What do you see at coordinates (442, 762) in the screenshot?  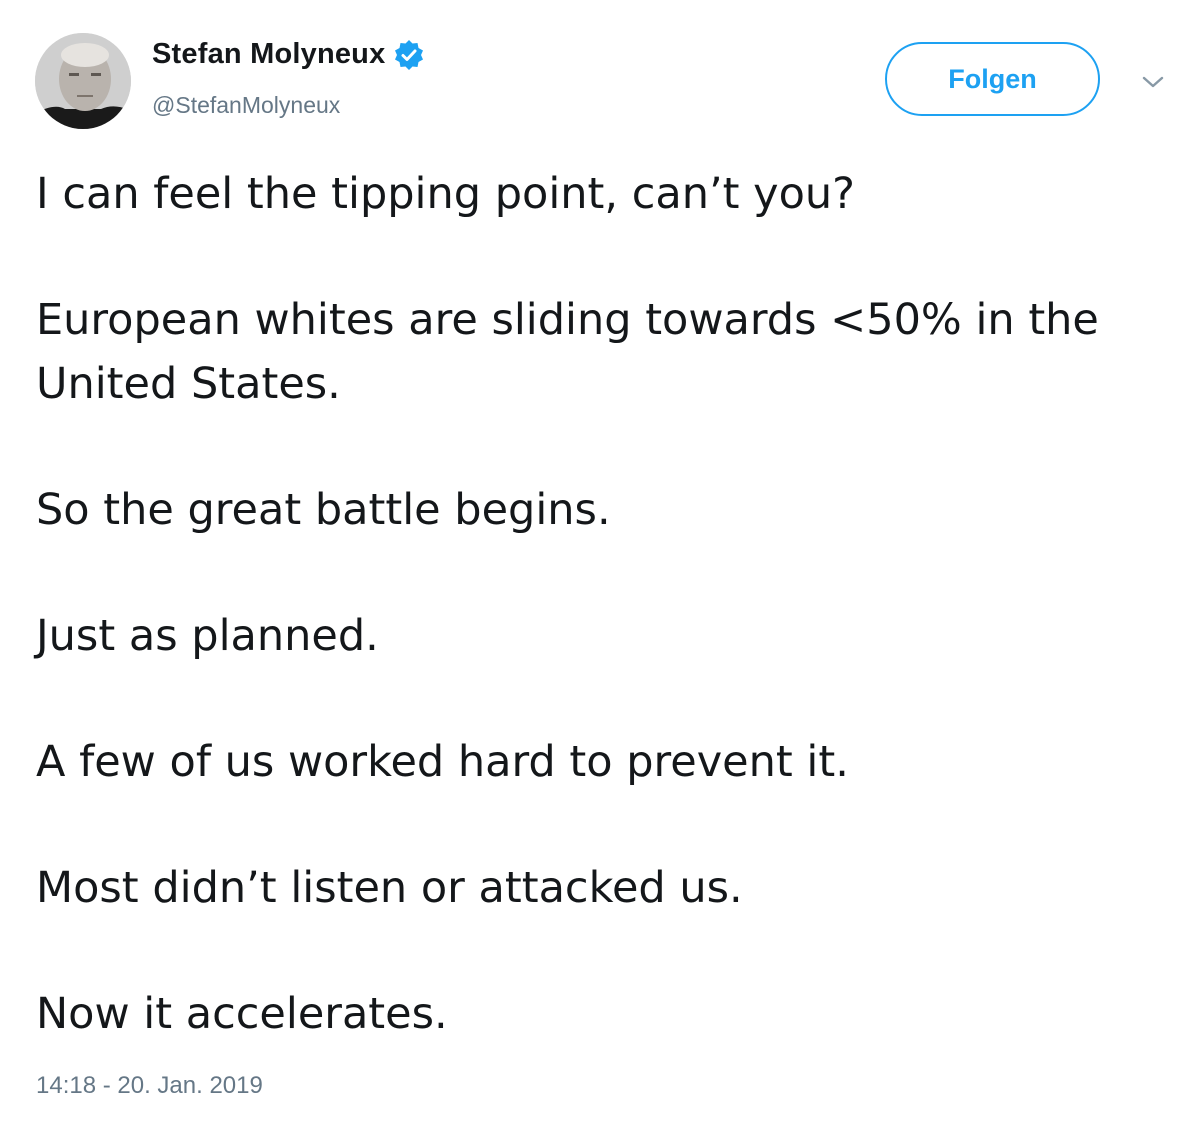 I see `tweet-paragraph: A few of us worked hard to prevent it.` at bounding box center [442, 762].